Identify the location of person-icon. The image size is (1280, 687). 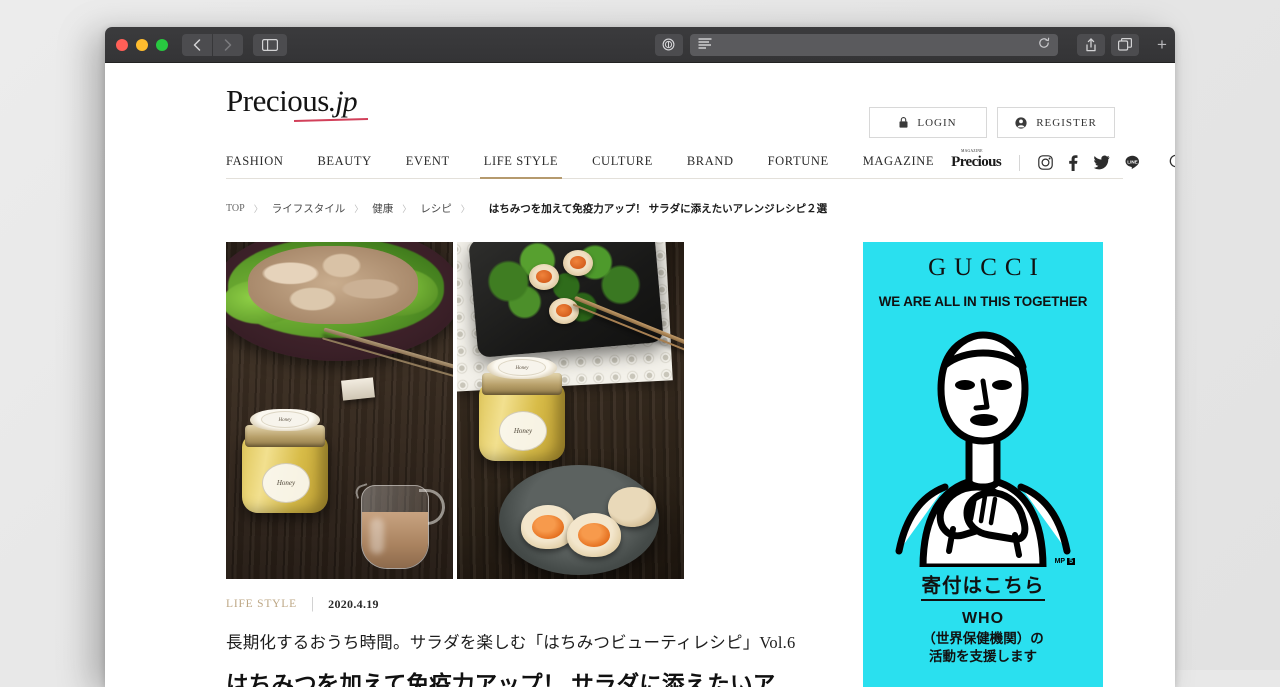
(1021, 122).